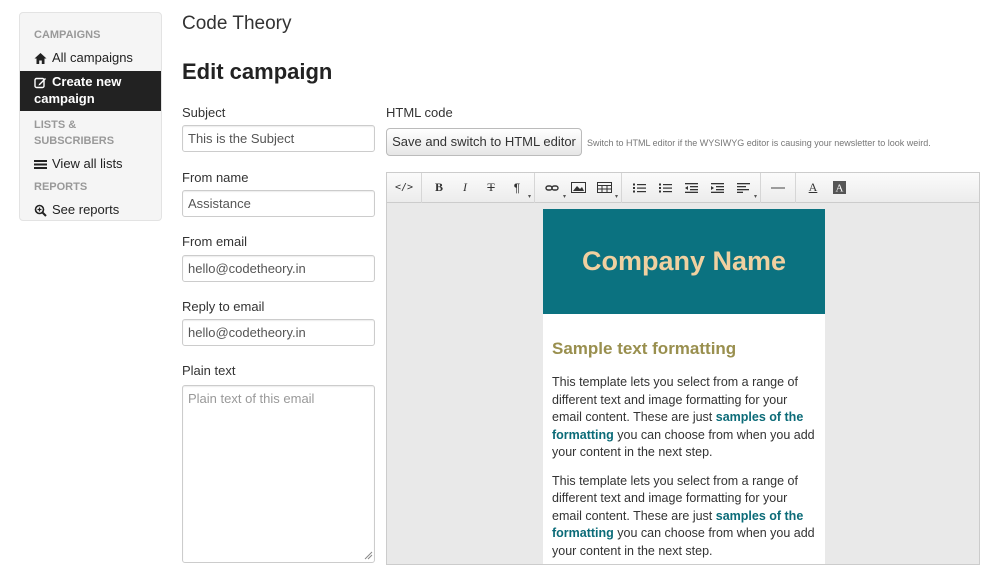 The width and height of the screenshot is (1000, 565). Describe the element at coordinates (368, 555) in the screenshot. I see `resize-grip-icon` at that location.